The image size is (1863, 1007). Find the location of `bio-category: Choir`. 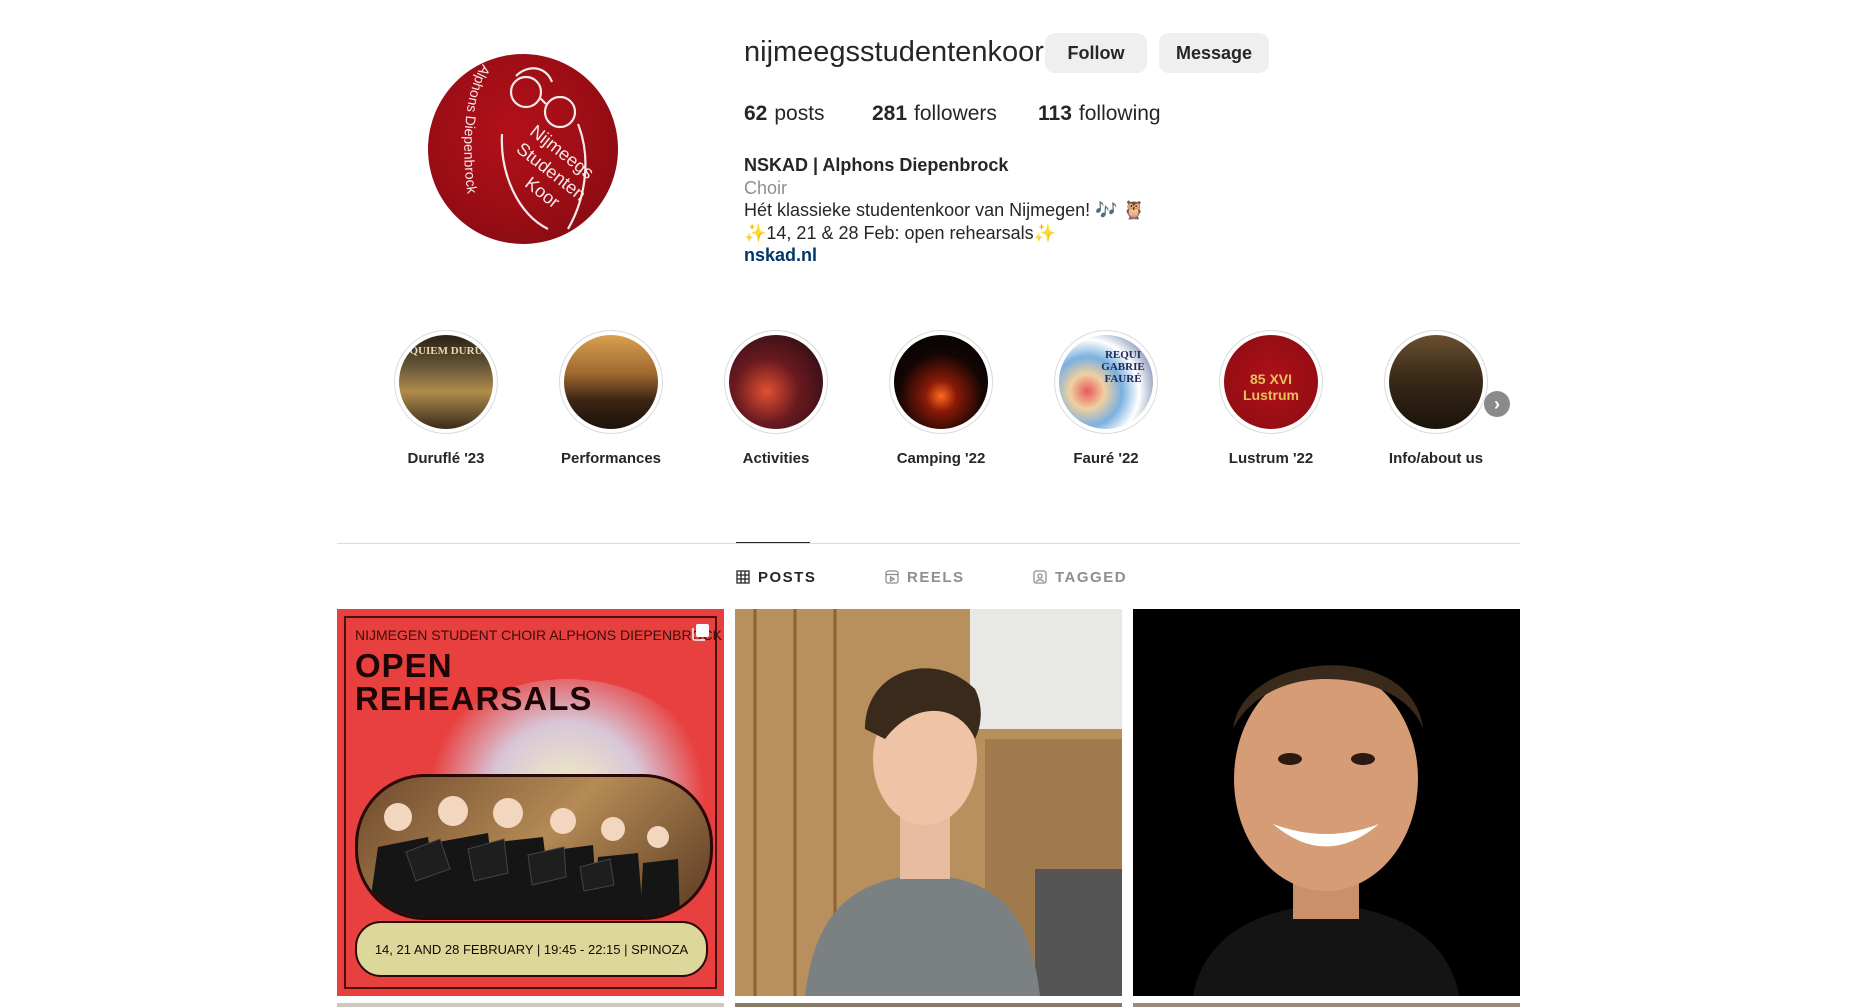

bio-category: Choir is located at coordinates (766, 187).